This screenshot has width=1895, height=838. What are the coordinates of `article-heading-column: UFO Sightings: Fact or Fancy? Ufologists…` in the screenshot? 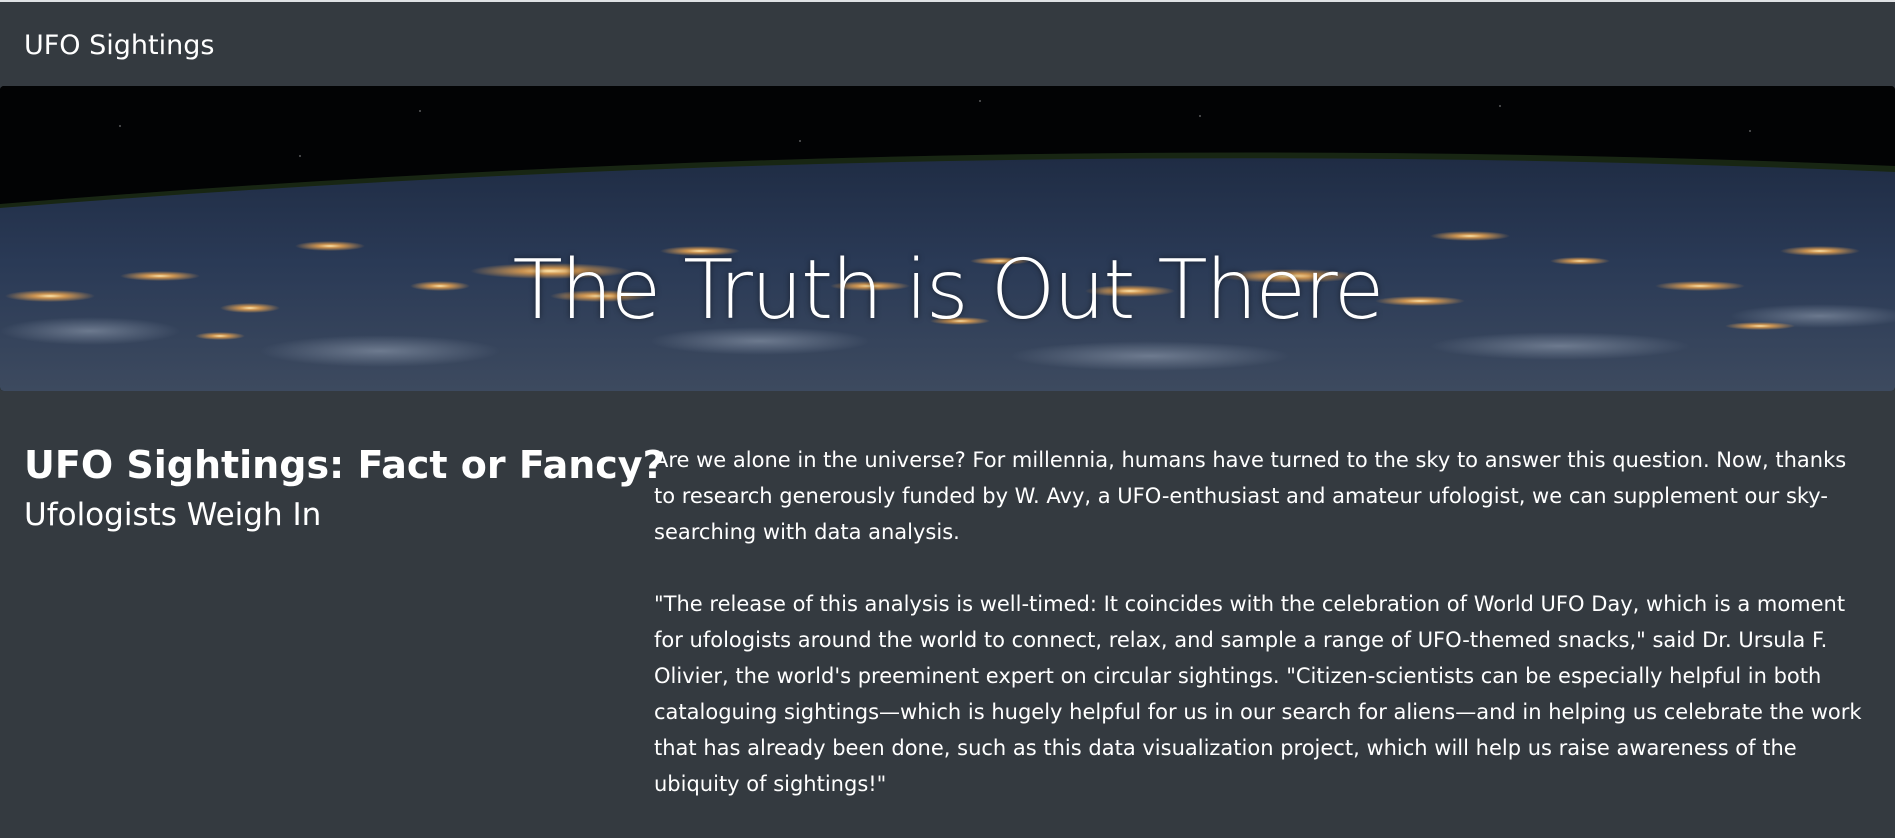 It's located at (344, 488).